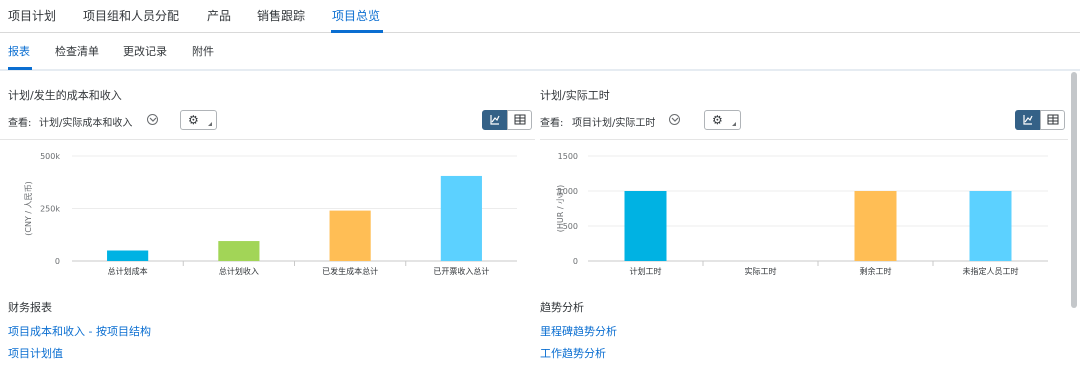 This screenshot has height=371, width=1080. What do you see at coordinates (145, 51) in the screenshot?
I see `subtab-change-log: 更改记录` at bounding box center [145, 51].